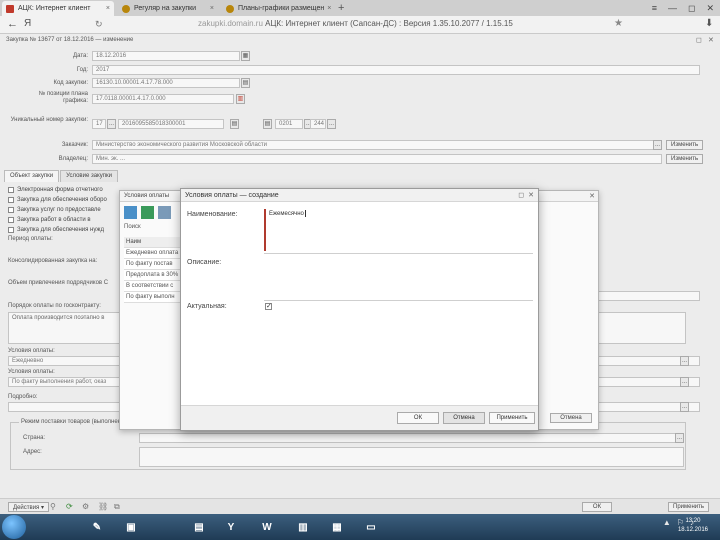 This screenshot has height=540, width=720. I want to click on footer-apply-button: Применить, so click(689, 507).